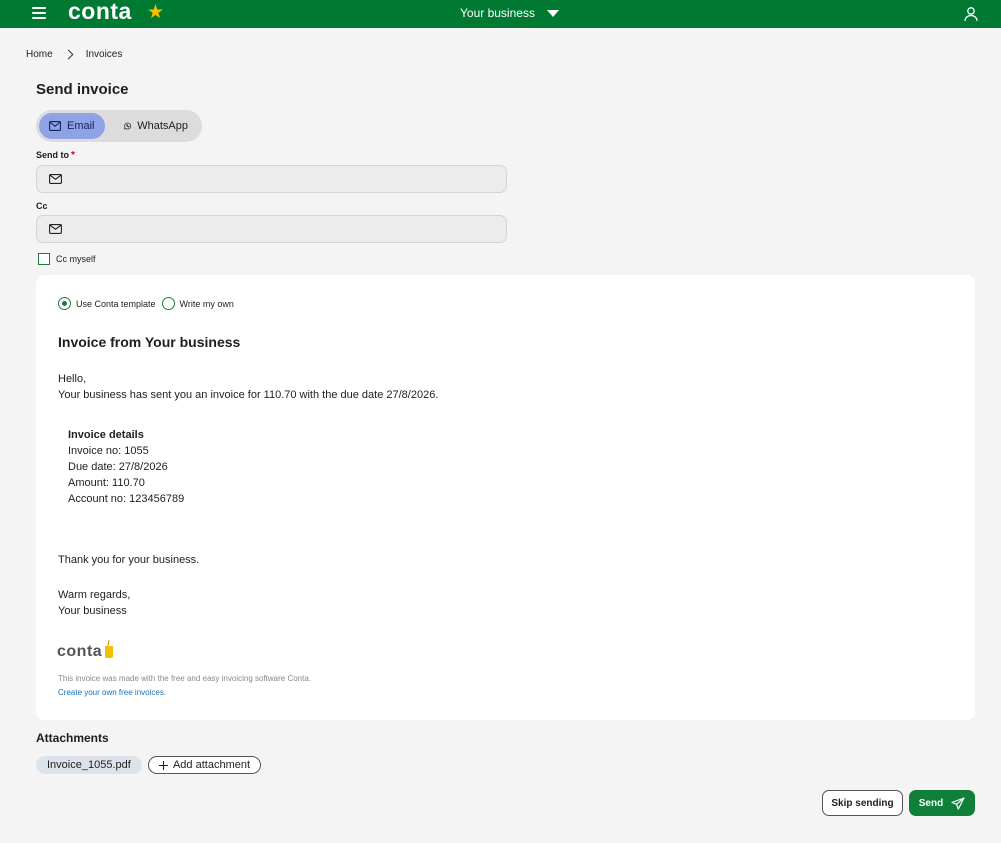  Describe the element at coordinates (44, 259) in the screenshot. I see `cc-myself-checkbox` at that location.